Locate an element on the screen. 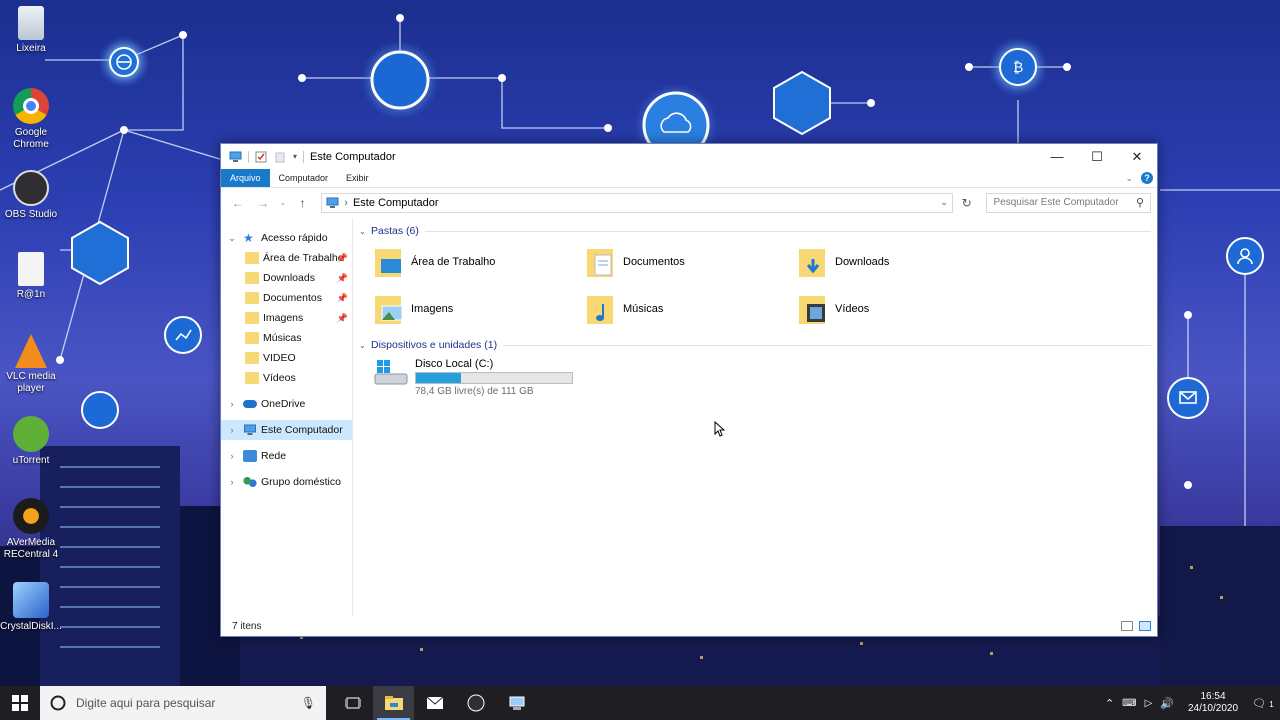 The width and height of the screenshot is (1280, 720). recent-locations-button: ⌄ is located at coordinates (283, 202).